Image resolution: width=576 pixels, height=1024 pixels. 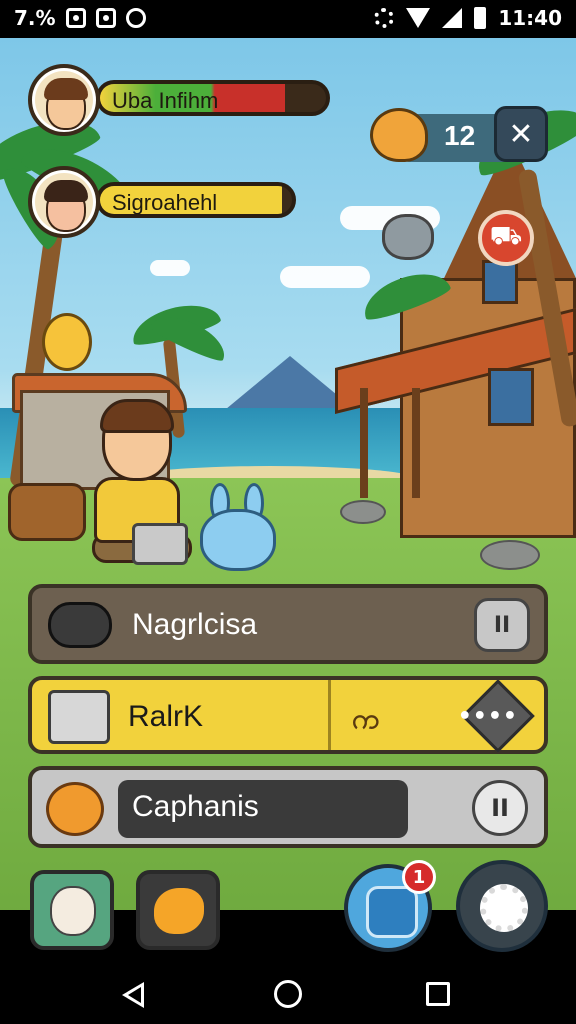 I want to click on sync-notification-icon, so click(x=135, y=18).